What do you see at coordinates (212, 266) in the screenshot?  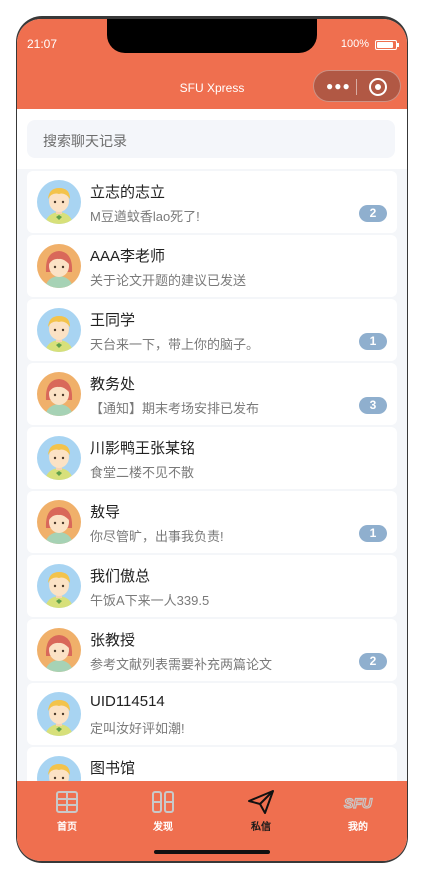 I see `chat-list-item: AAA李老师关于论文开题的建议已发送` at bounding box center [212, 266].